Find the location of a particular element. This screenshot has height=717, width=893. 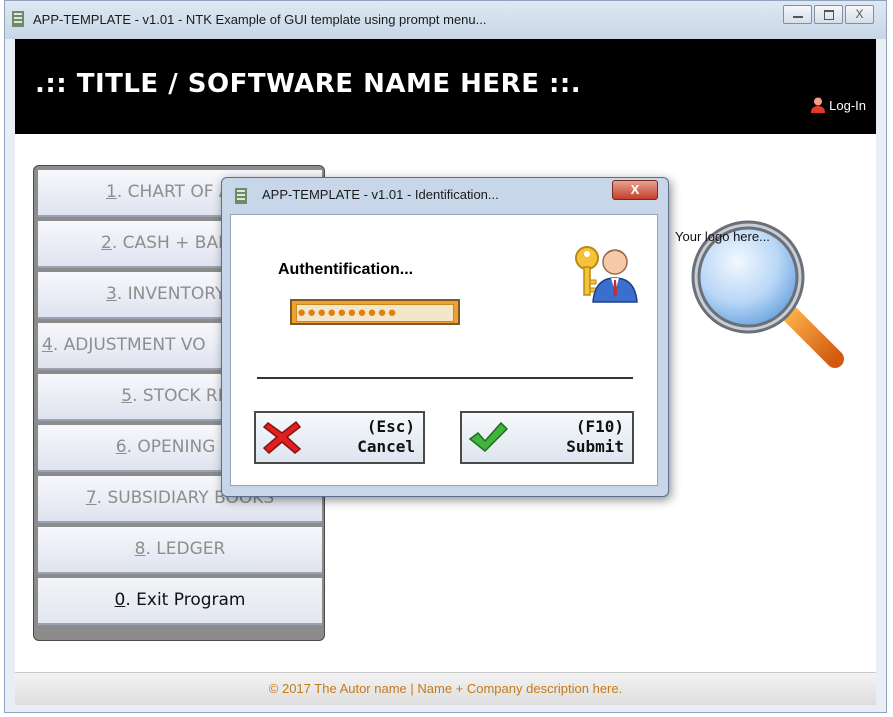

minimize-button is located at coordinates (797, 14).